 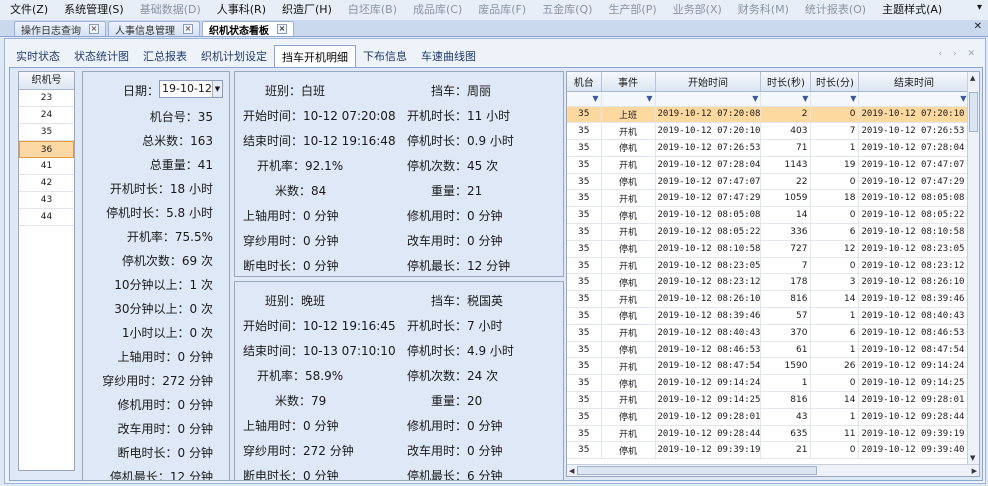 I want to click on view-tab: 织机计划设定, so click(x=234, y=56).